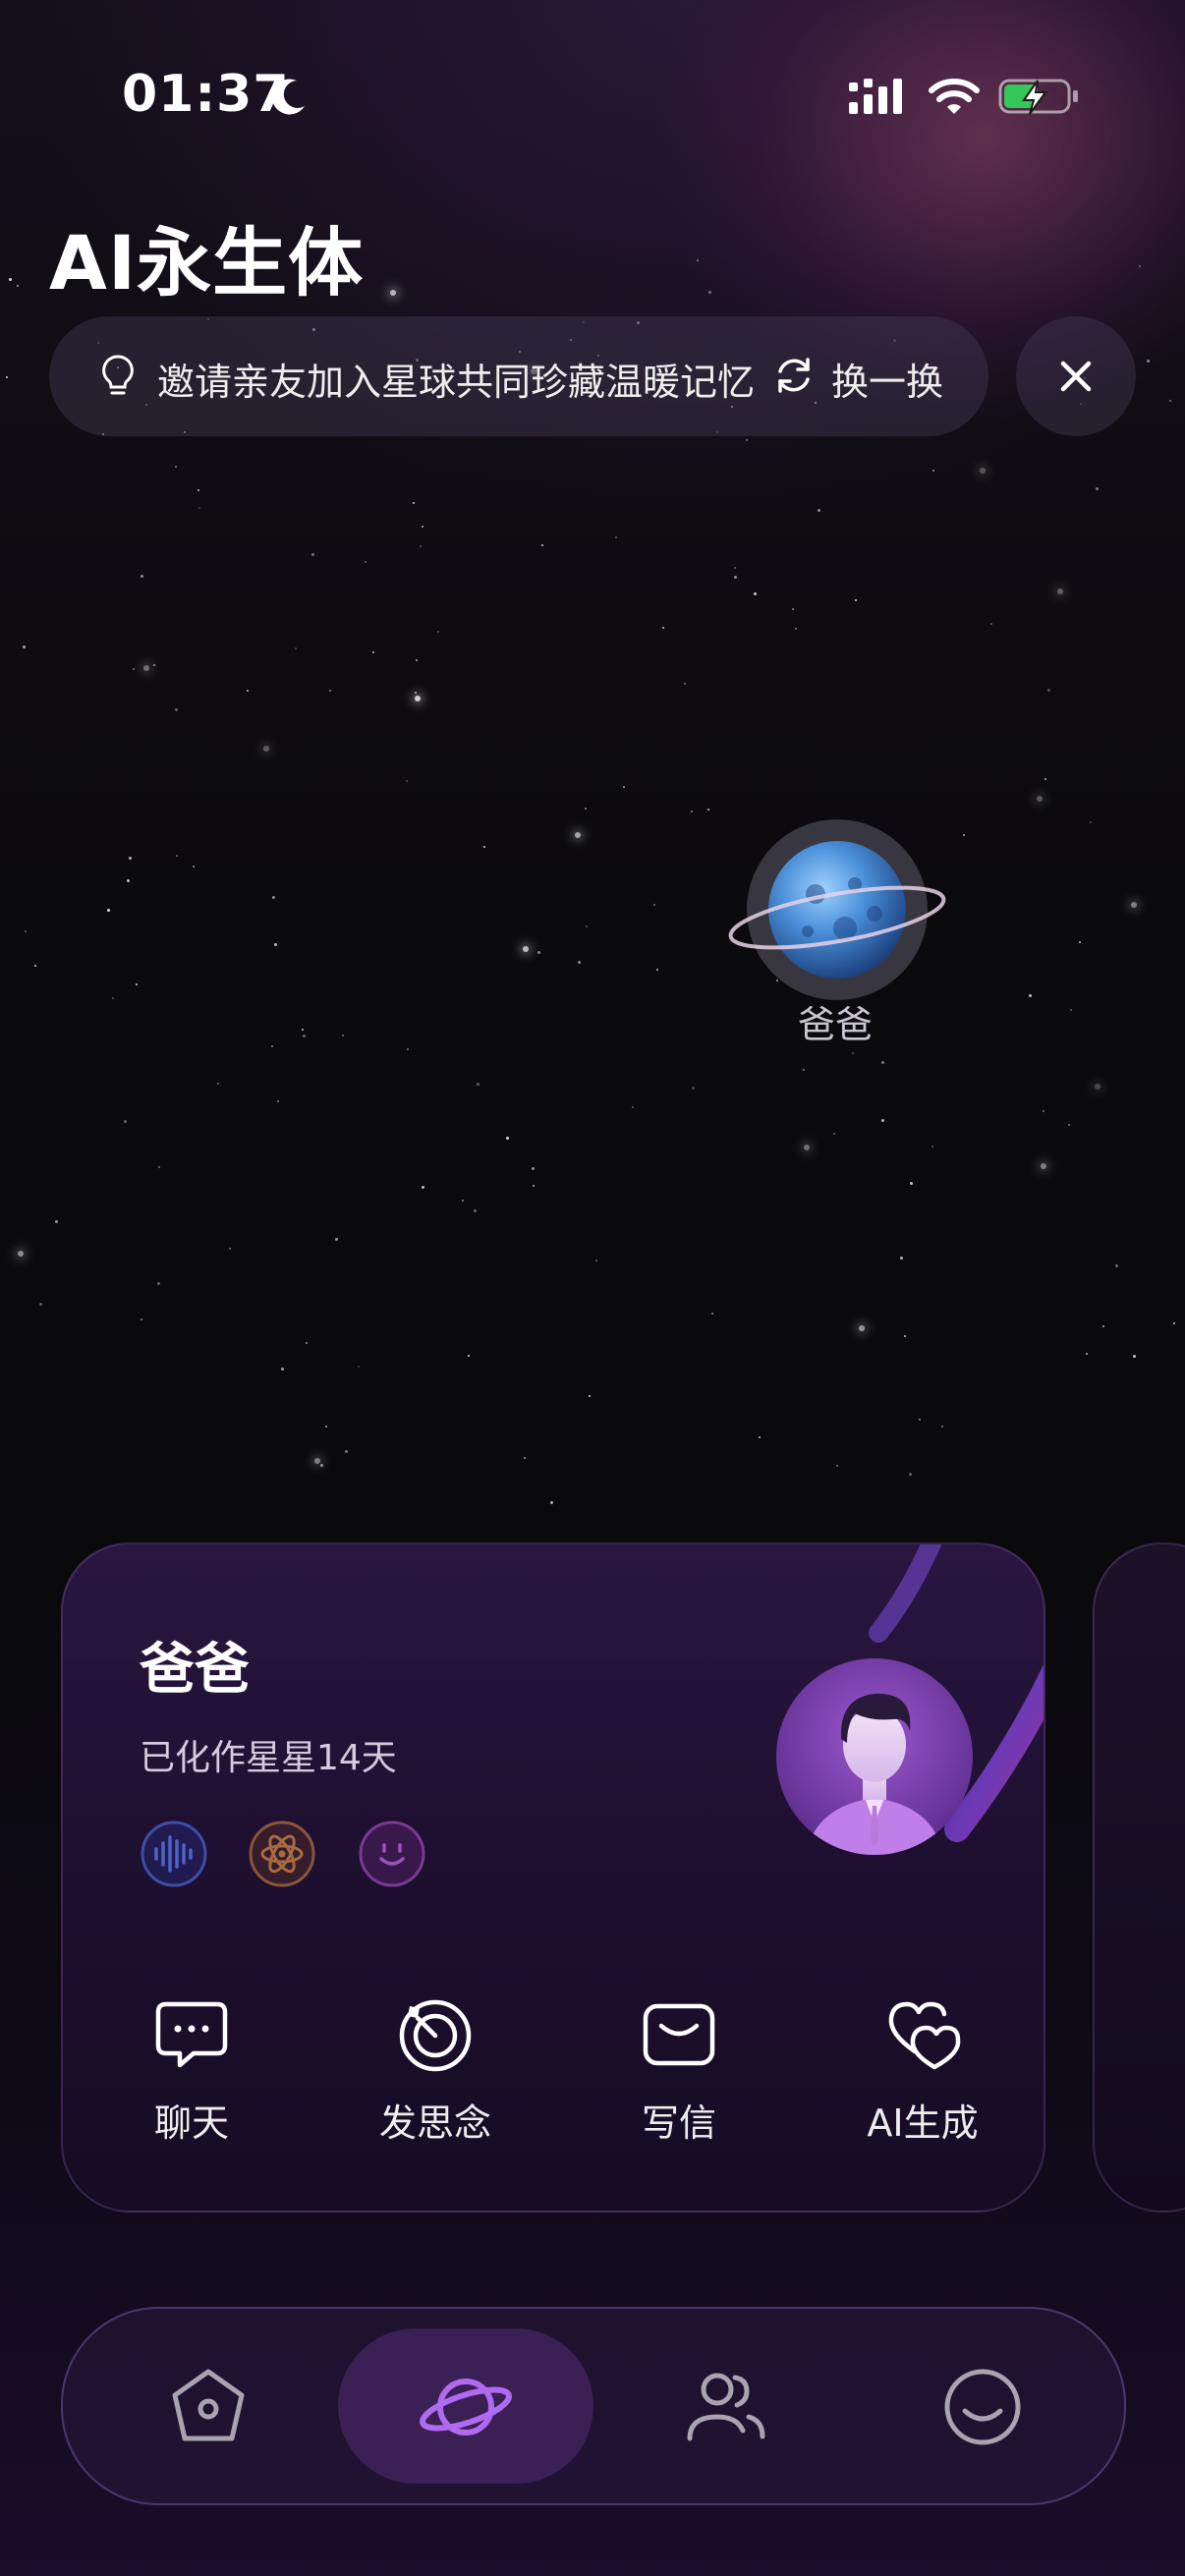 The image size is (1185, 2576). Describe the element at coordinates (983, 2407) in the screenshot. I see `smile-icon` at that location.